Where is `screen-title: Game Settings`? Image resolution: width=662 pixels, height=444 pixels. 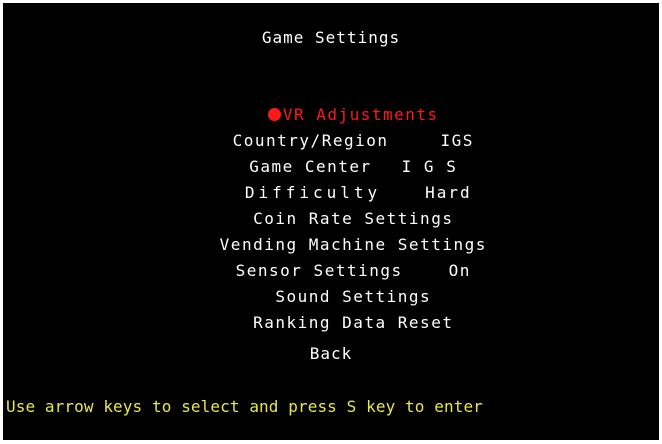 screen-title: Game Settings is located at coordinates (331, 37).